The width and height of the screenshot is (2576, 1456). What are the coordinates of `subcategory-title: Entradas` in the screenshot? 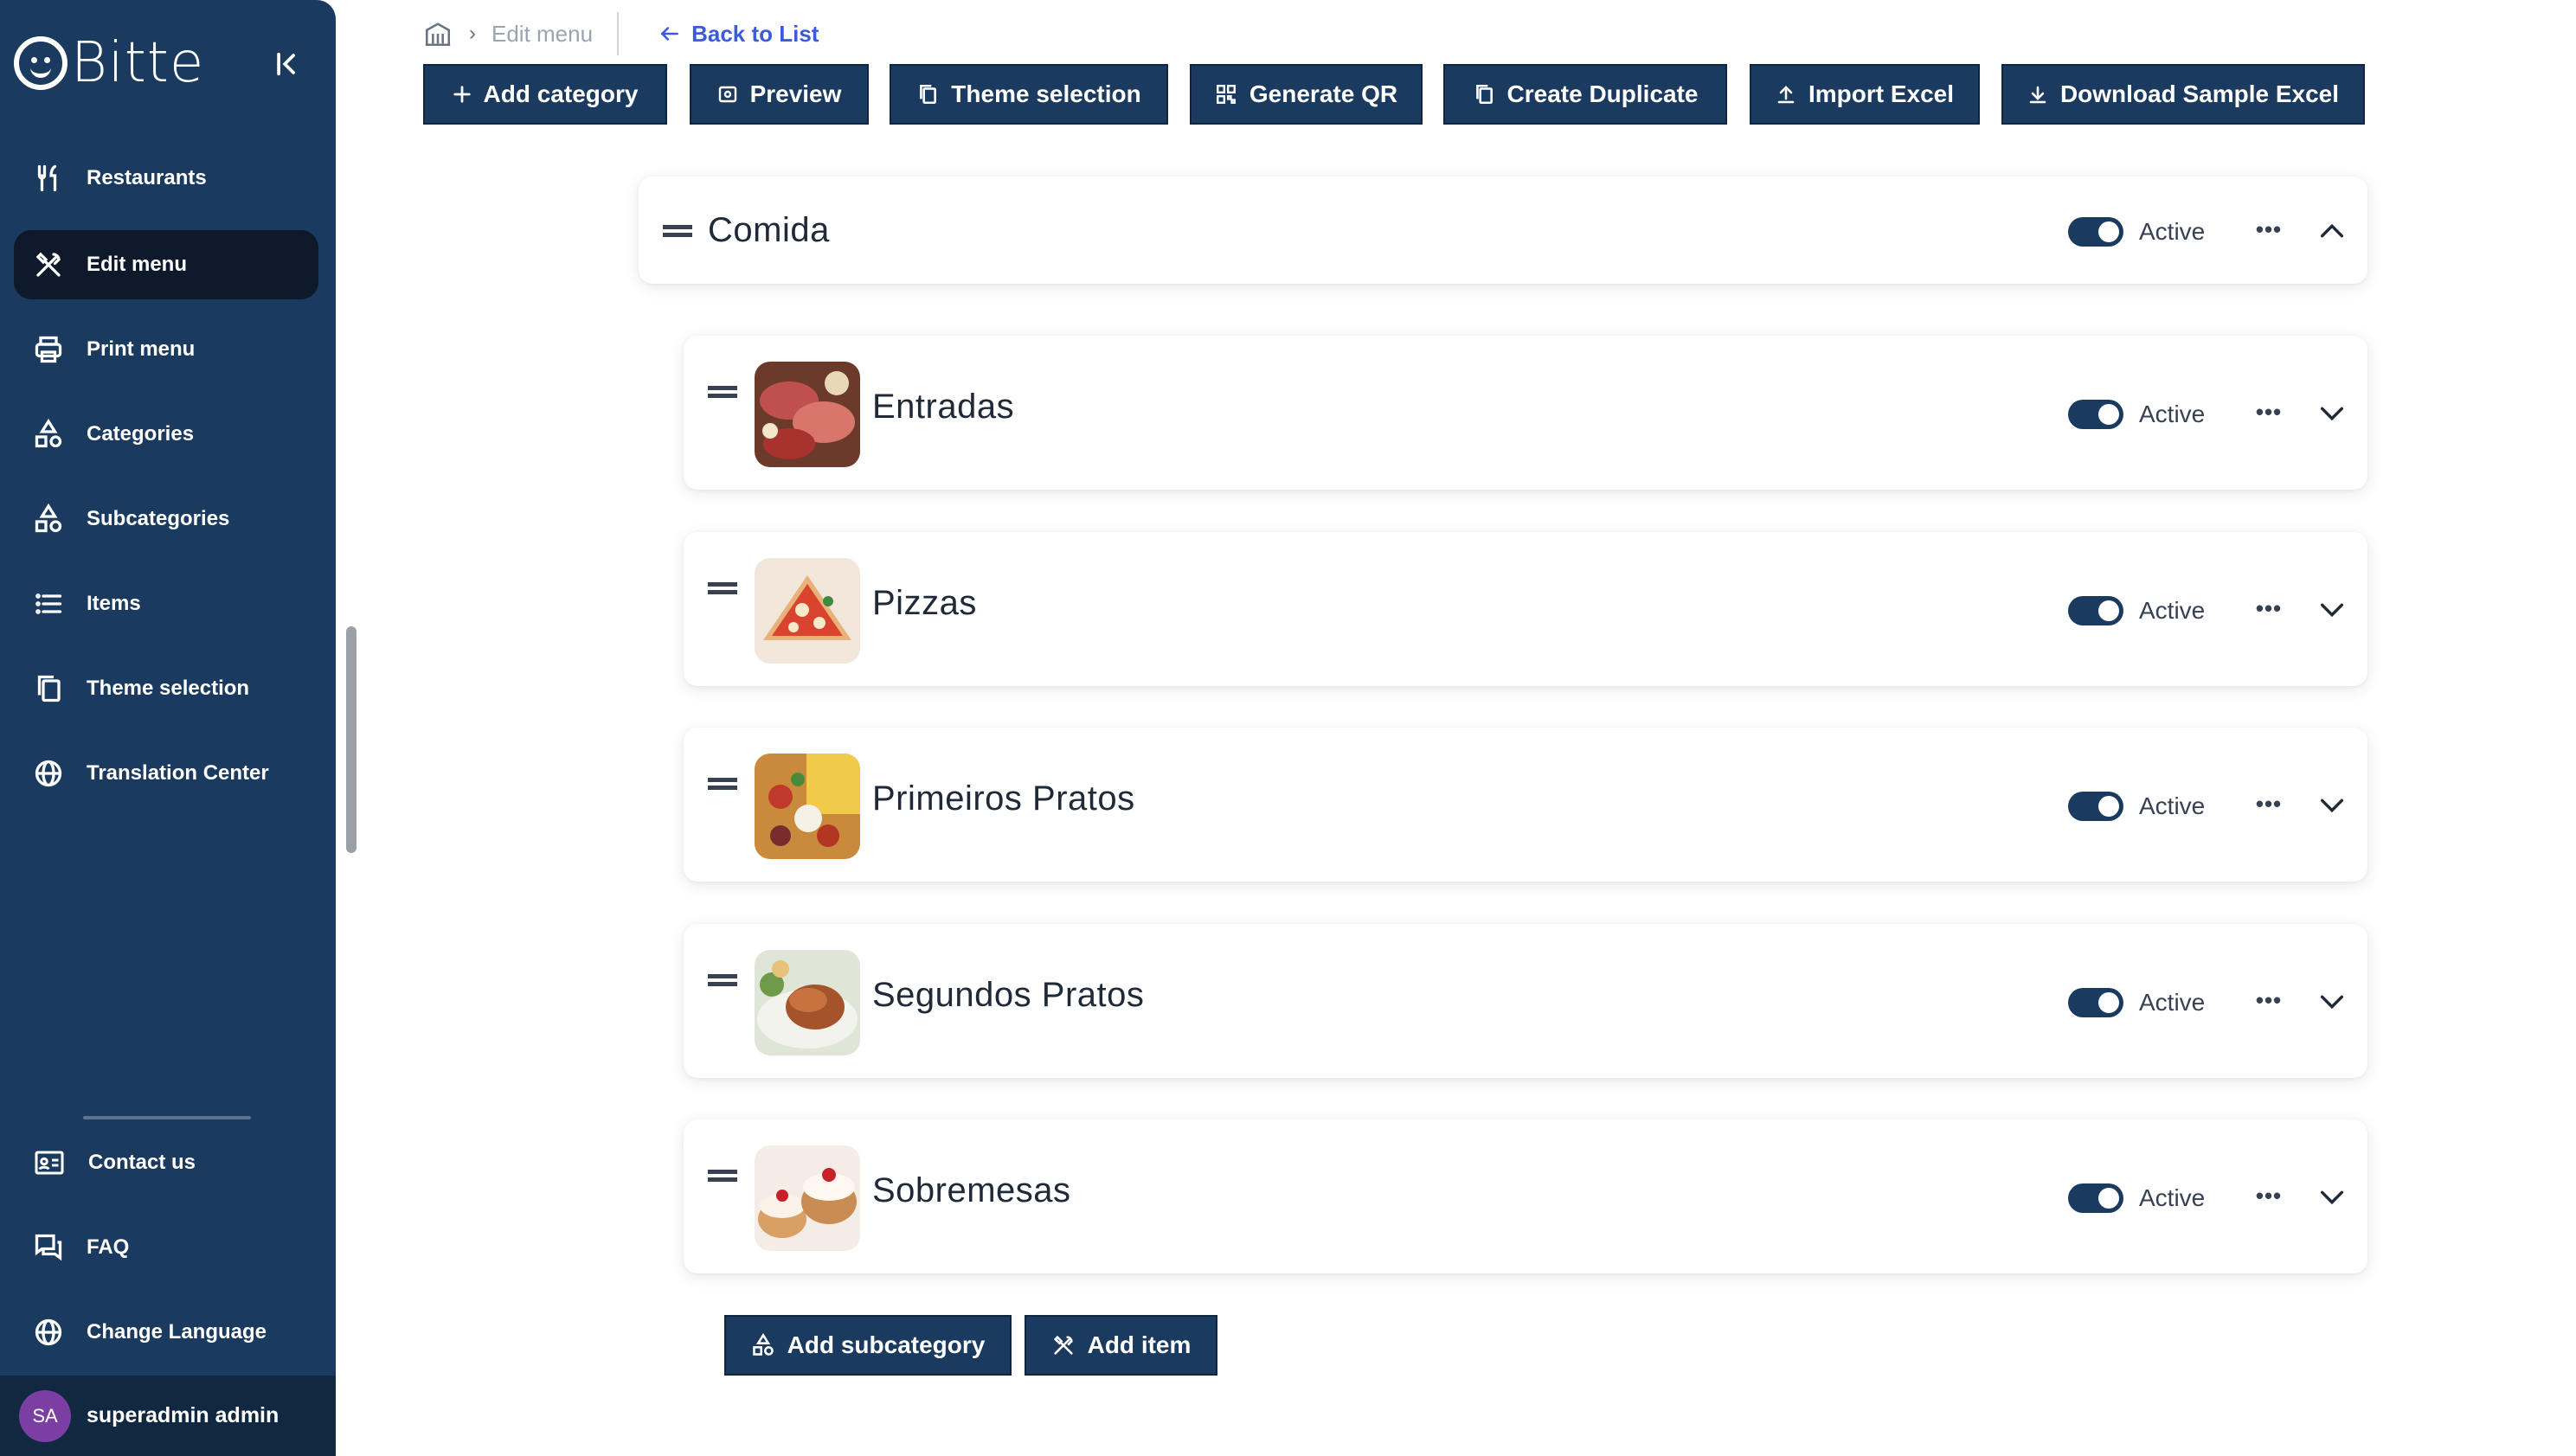 It's located at (944, 407).